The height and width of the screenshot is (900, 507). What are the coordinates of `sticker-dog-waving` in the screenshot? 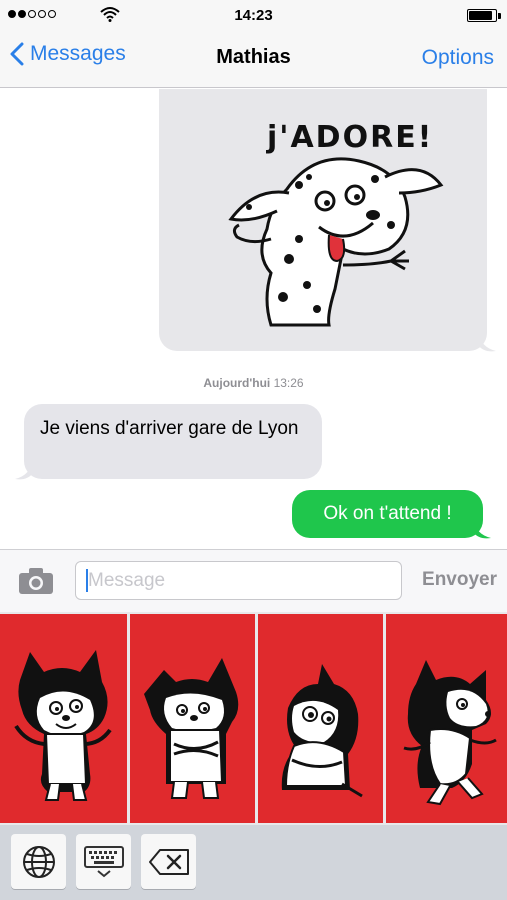 It's located at (63, 718).